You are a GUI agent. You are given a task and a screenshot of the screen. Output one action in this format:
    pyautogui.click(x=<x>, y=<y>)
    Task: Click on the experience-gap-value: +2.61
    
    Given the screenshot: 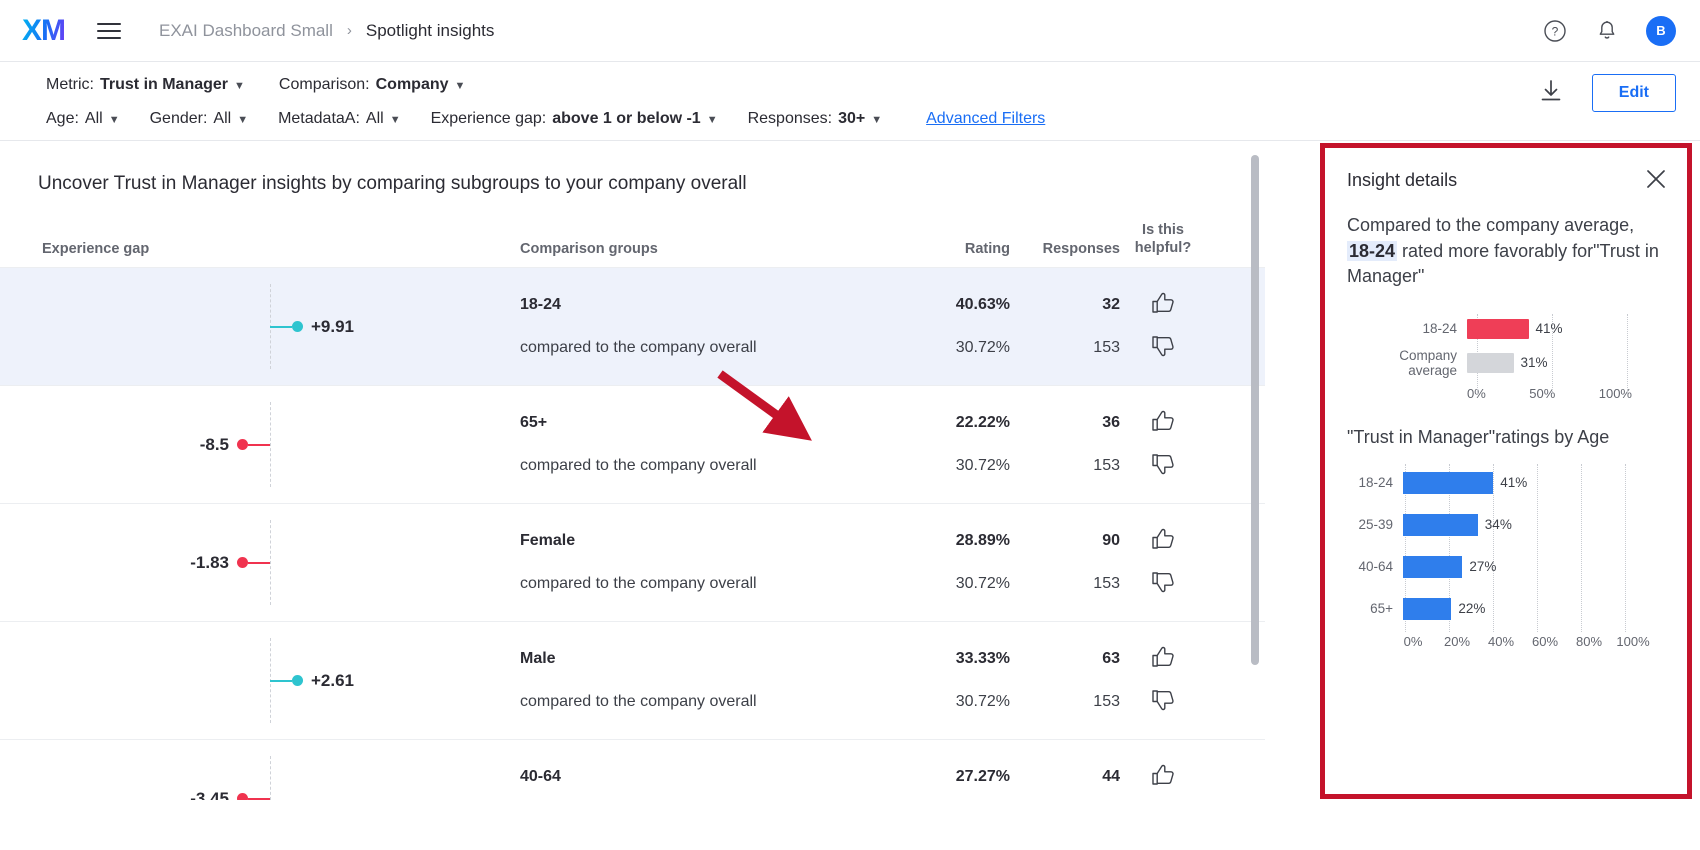 What is the action you would take?
    pyautogui.click(x=333, y=680)
    